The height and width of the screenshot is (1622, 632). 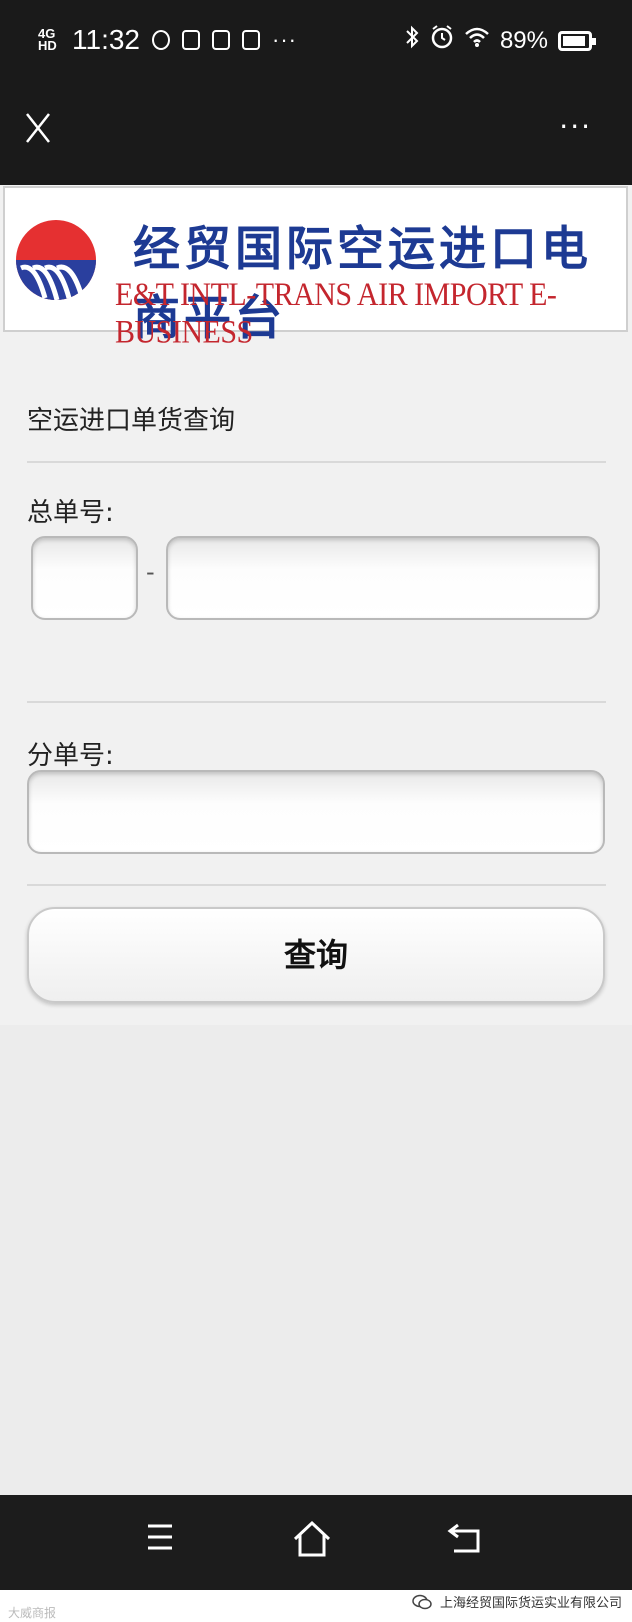 What do you see at coordinates (463, 1538) in the screenshot?
I see `back-icon` at bounding box center [463, 1538].